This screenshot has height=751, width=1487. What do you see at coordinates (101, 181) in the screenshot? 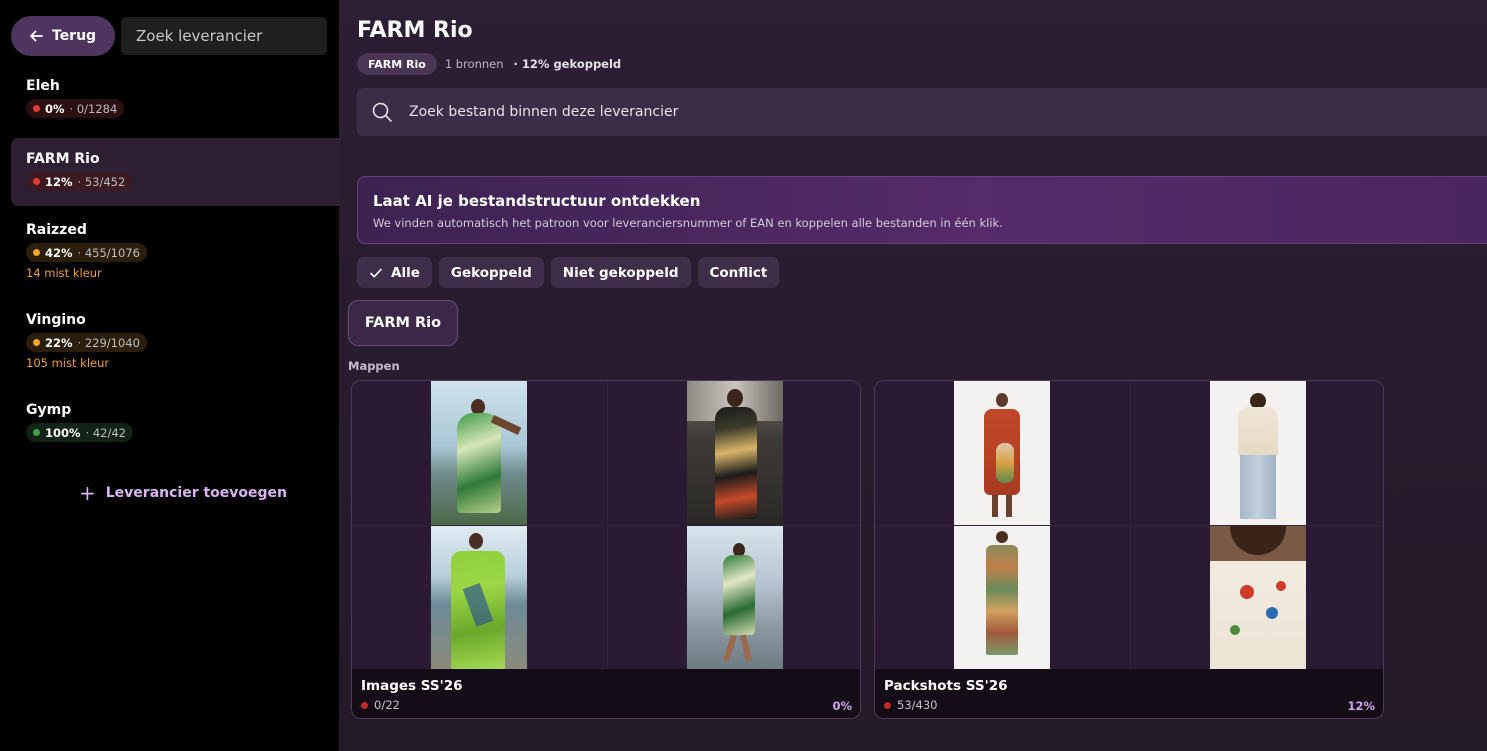
I see `status-count: · 53/452` at bounding box center [101, 181].